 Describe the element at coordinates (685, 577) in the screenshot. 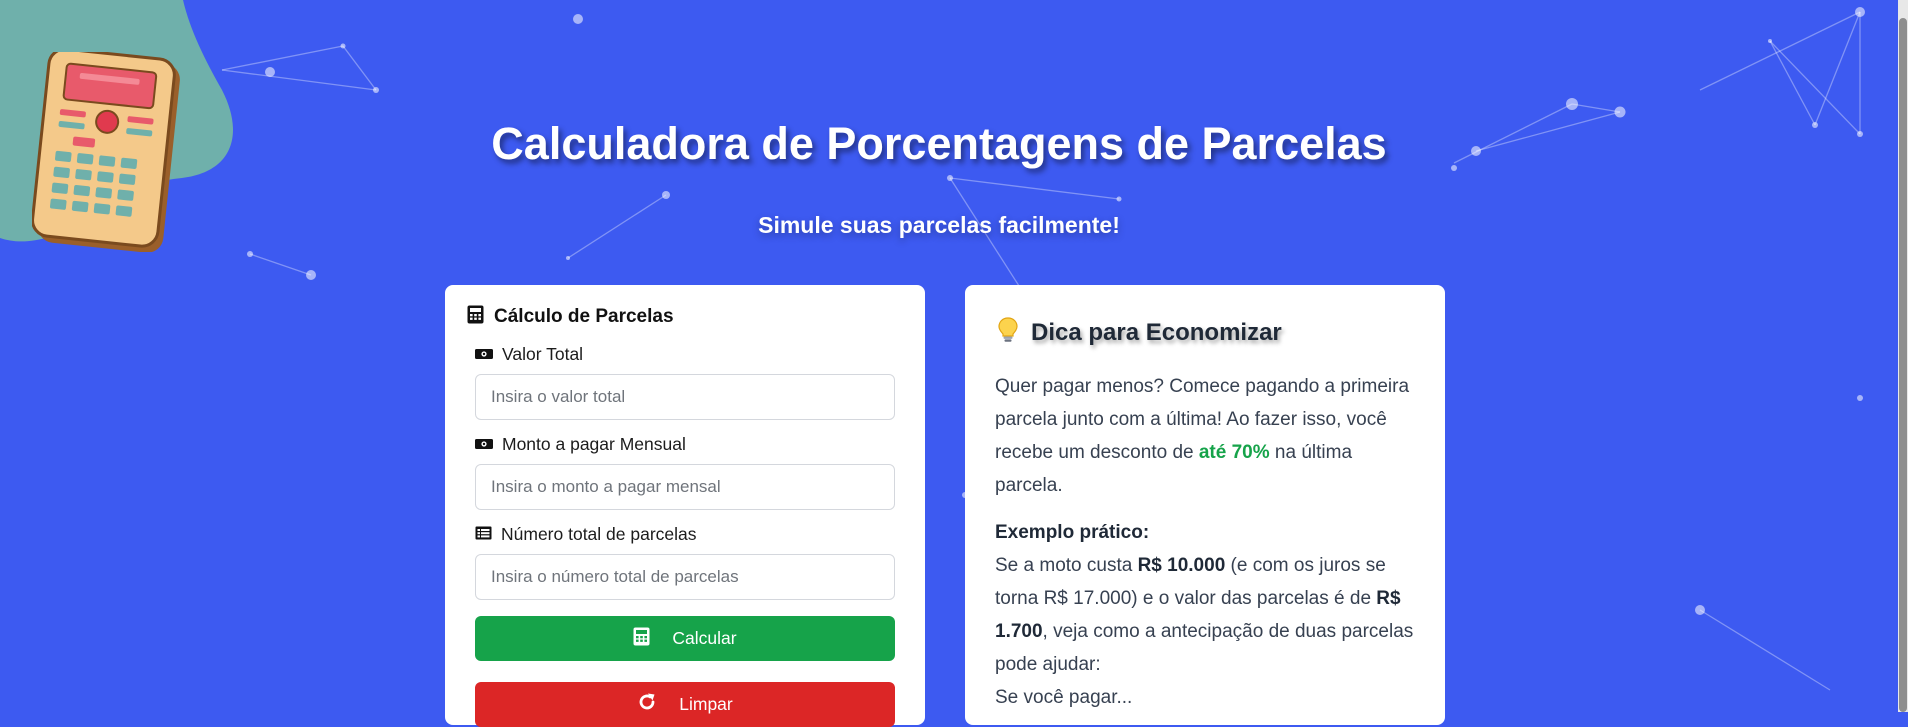

I see `installments-input` at that location.